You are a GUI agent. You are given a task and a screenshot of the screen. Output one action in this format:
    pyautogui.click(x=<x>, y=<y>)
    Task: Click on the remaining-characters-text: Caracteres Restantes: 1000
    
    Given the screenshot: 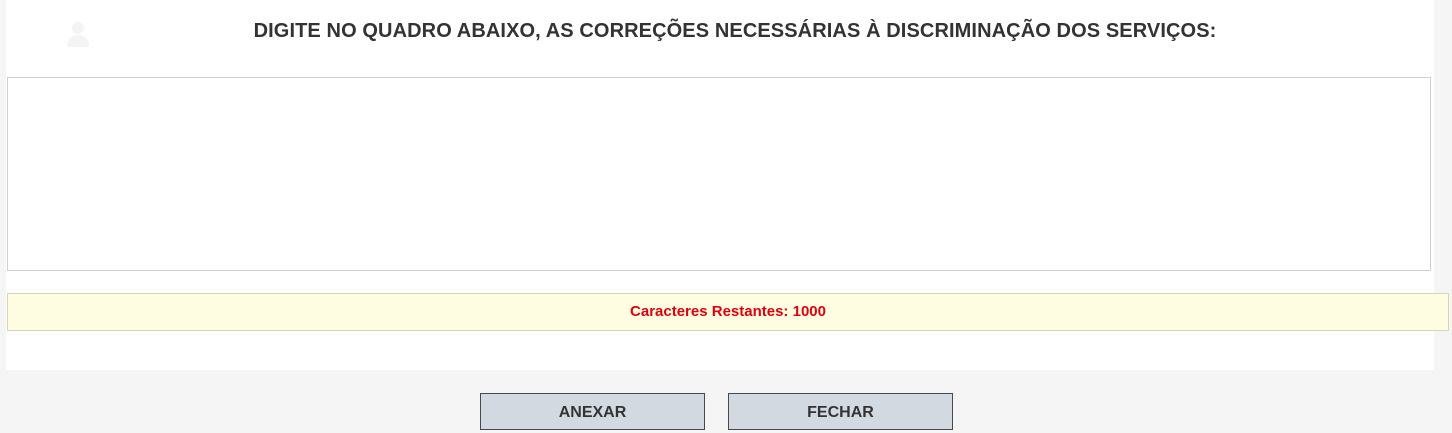 What is the action you would take?
    pyautogui.click(x=728, y=311)
    